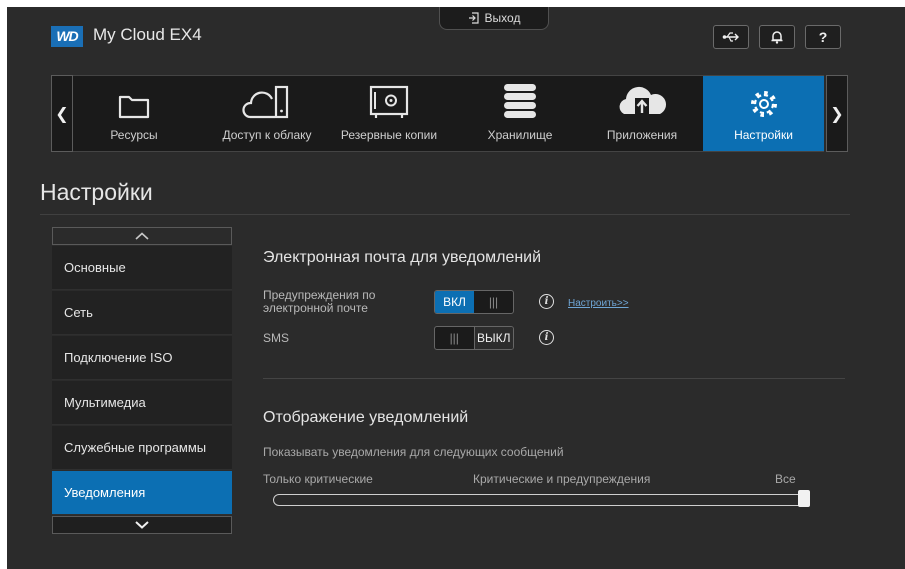 This screenshot has width=905, height=569. Describe the element at coordinates (389, 101) in the screenshot. I see `safe-icon` at that location.